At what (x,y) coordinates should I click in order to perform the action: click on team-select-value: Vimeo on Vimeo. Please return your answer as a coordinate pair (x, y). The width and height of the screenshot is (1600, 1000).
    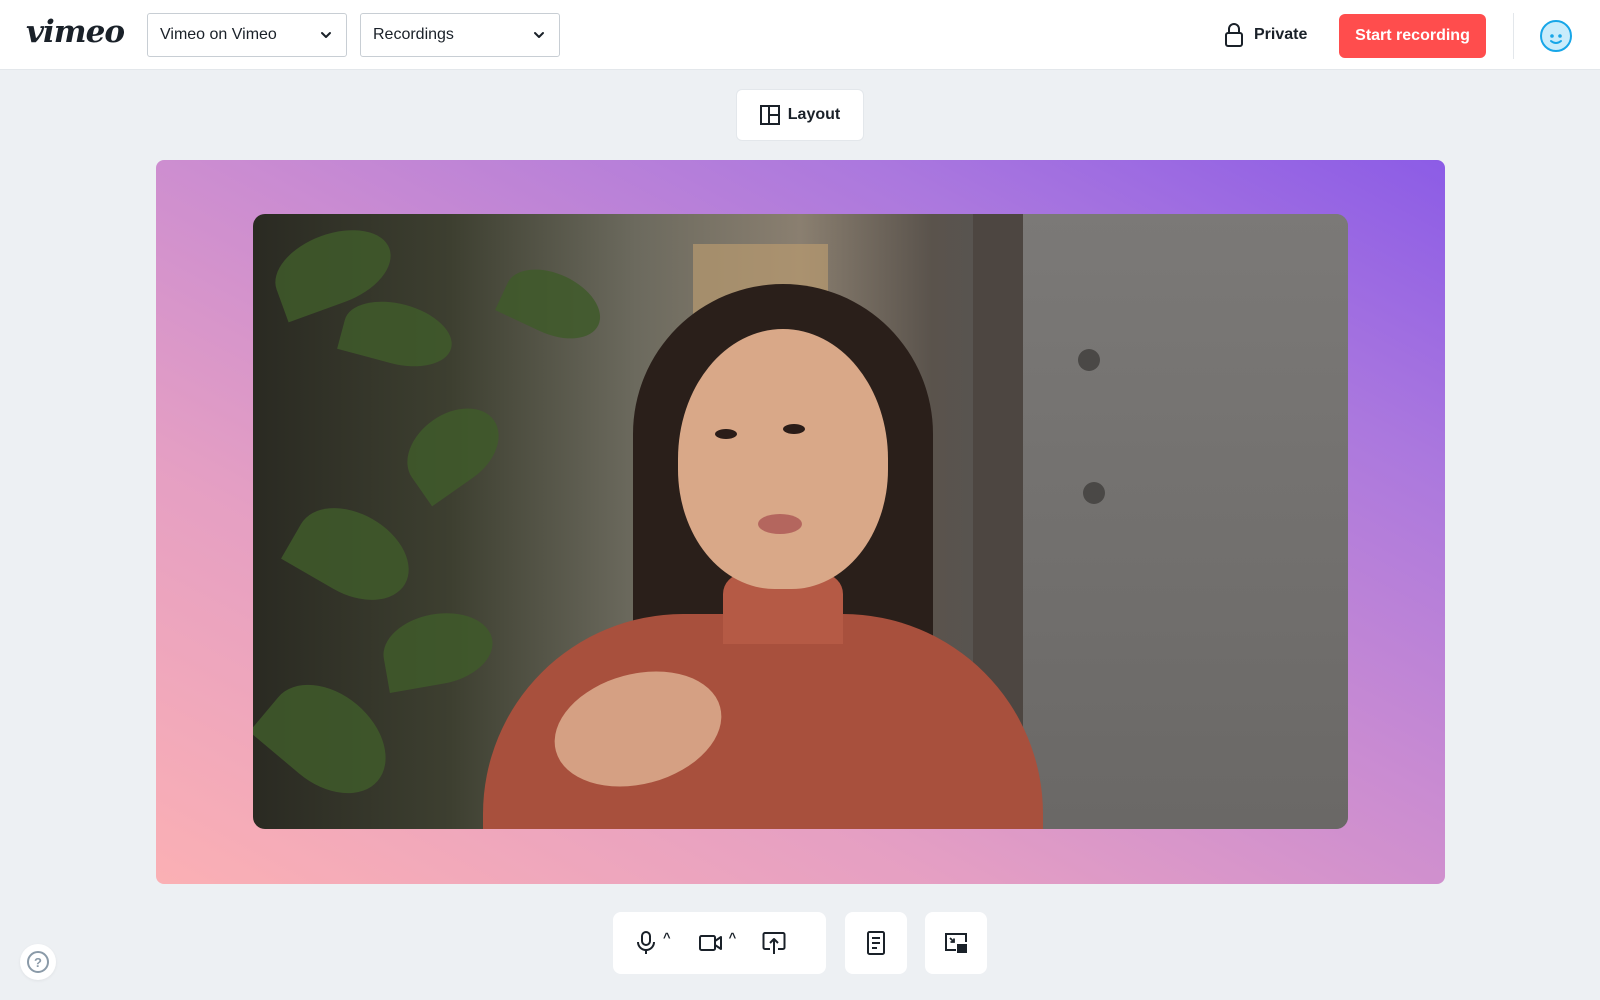
    Looking at the image, I should click on (218, 34).